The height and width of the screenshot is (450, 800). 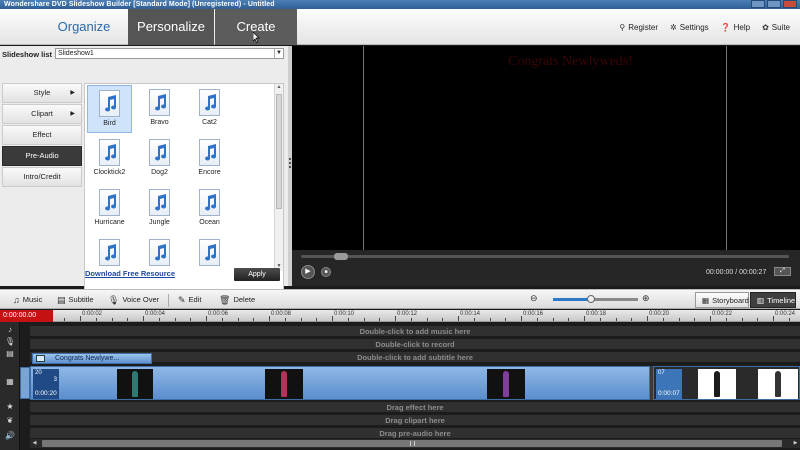 What do you see at coordinates (209, 259) in the screenshot?
I see `audio-item` at bounding box center [209, 259].